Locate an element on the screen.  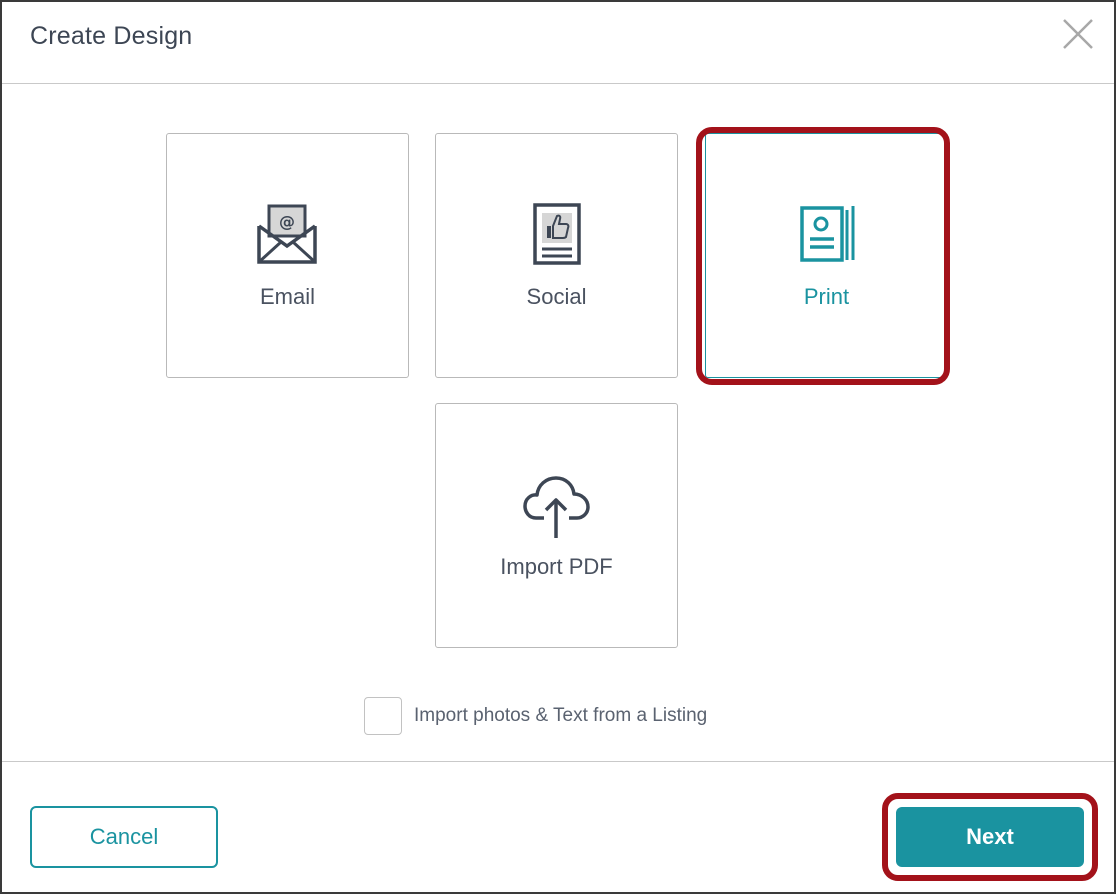
tile-print: Print is located at coordinates (826, 255).